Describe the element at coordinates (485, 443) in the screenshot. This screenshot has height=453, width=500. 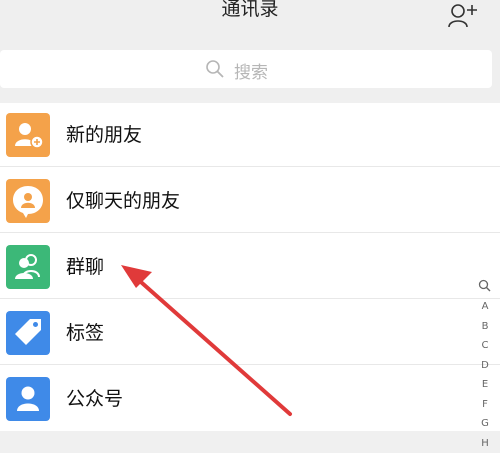
I see `index-letter: H` at that location.